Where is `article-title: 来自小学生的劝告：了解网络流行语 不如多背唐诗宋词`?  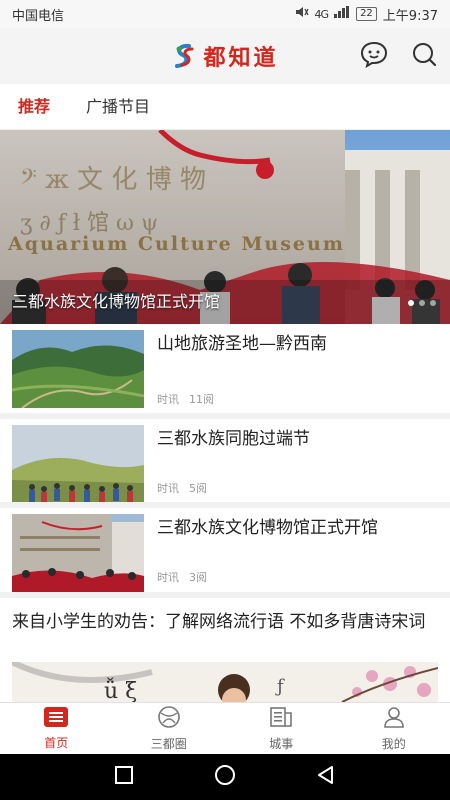 article-title: 来自小学生的劝告：了解网络流行语 不如多背唐诗宋词 is located at coordinates (219, 622).